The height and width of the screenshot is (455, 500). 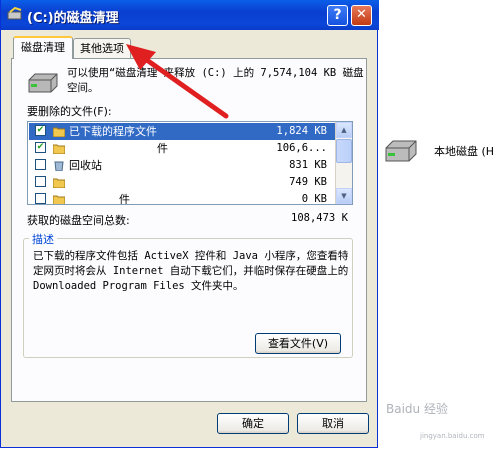 I want to click on watermark: Baidu 经验, so click(x=417, y=409).